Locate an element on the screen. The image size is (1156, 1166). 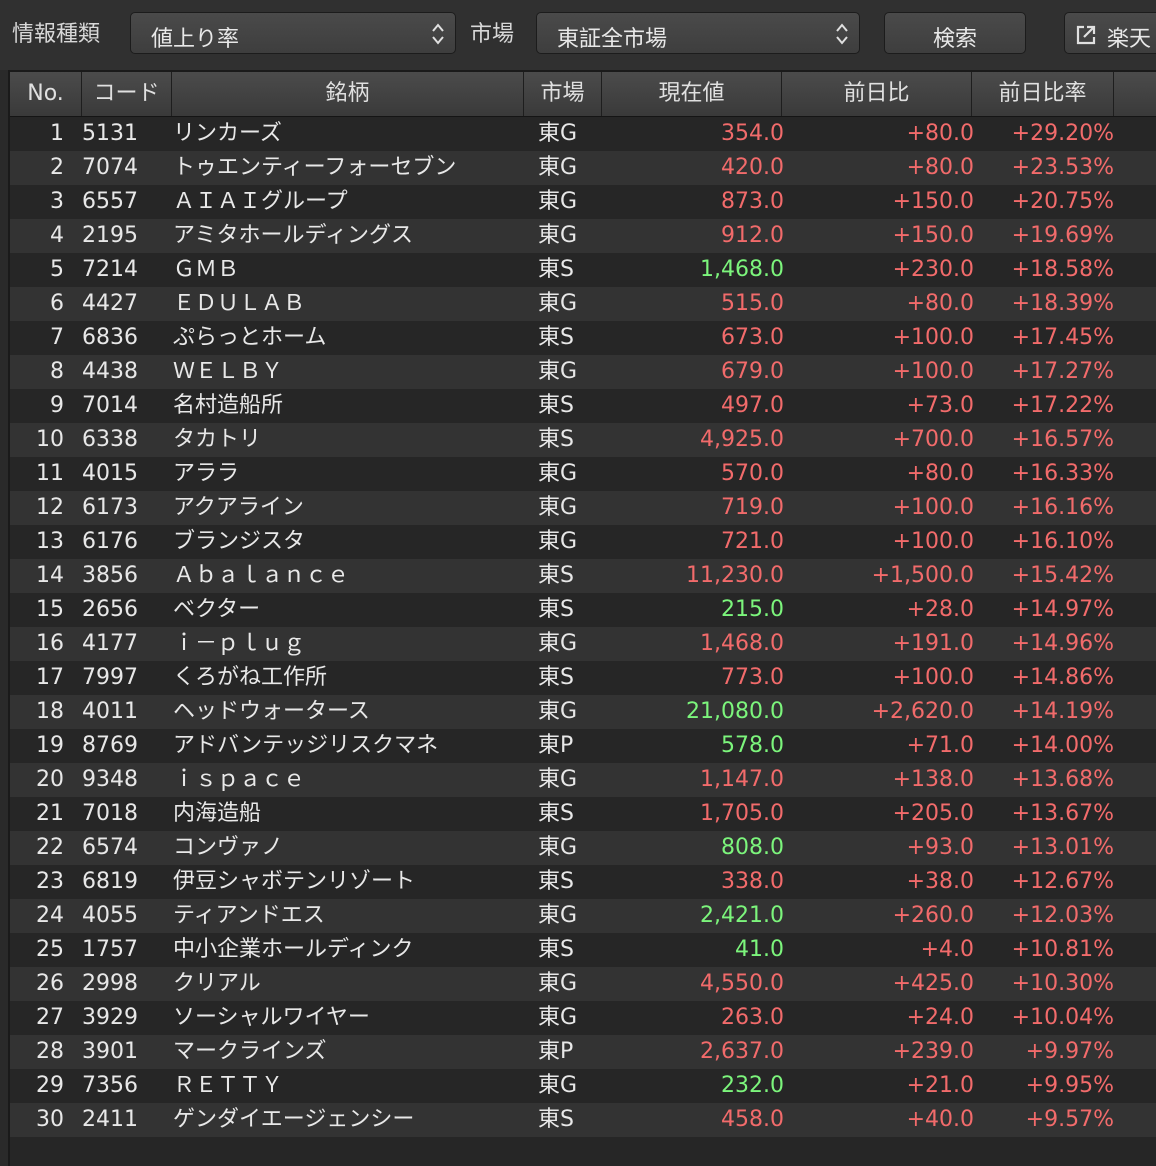
header-extra is located at coordinates (1135, 94).